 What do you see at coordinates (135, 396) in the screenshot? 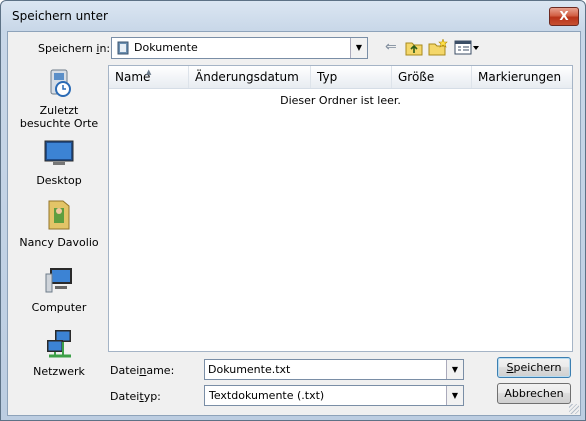
I see `filetype-label: Dateityp:` at bounding box center [135, 396].